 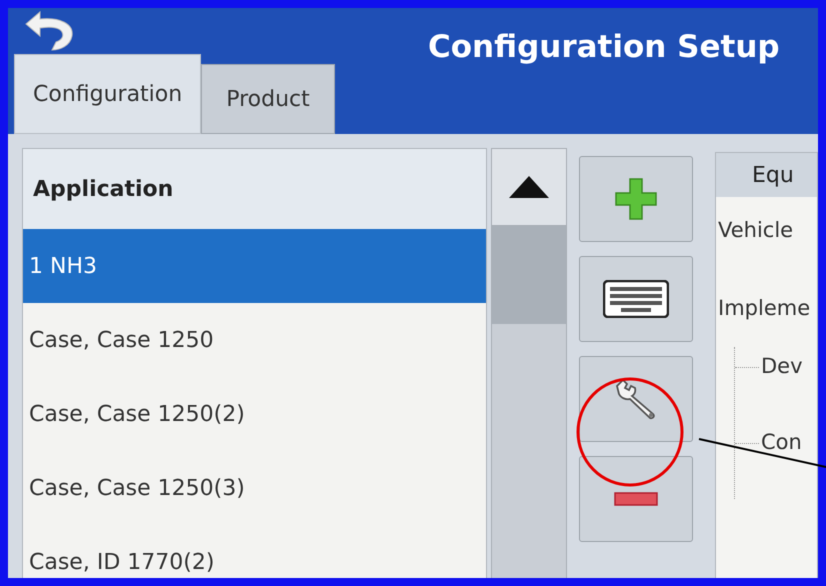 I want to click on tree-item: Dev, so click(x=781, y=367).